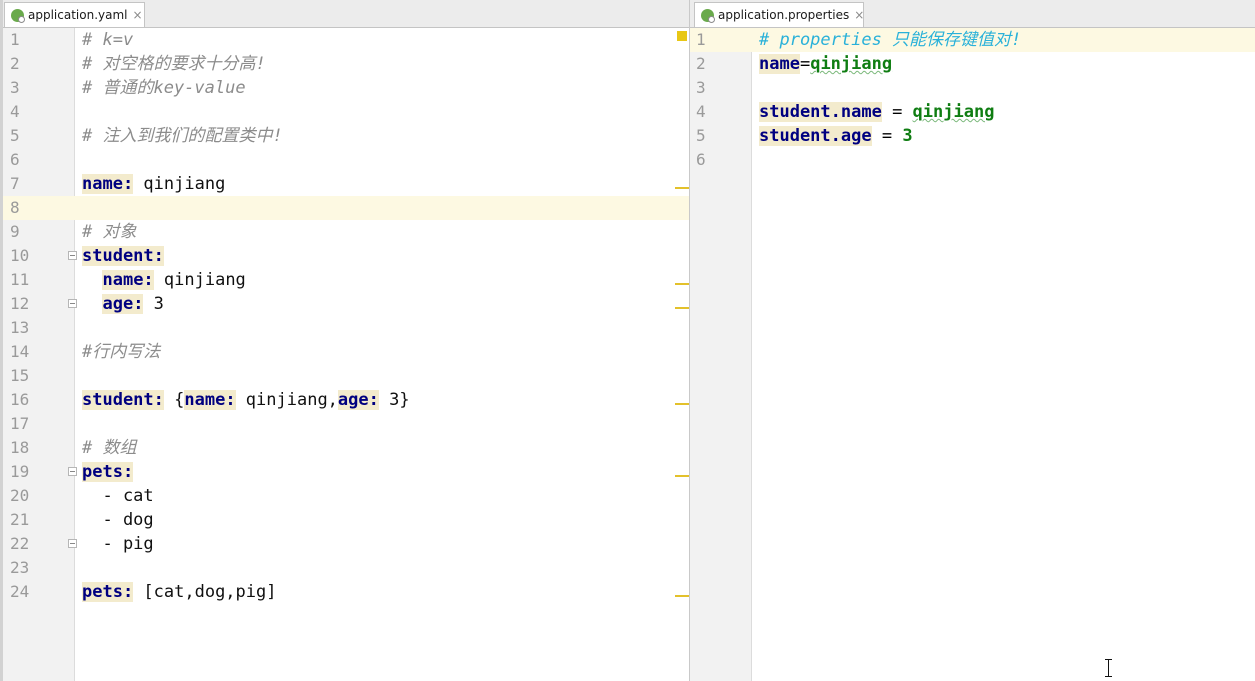 This screenshot has width=1255, height=681. I want to click on line-content: #行内写法, so click(121, 352).